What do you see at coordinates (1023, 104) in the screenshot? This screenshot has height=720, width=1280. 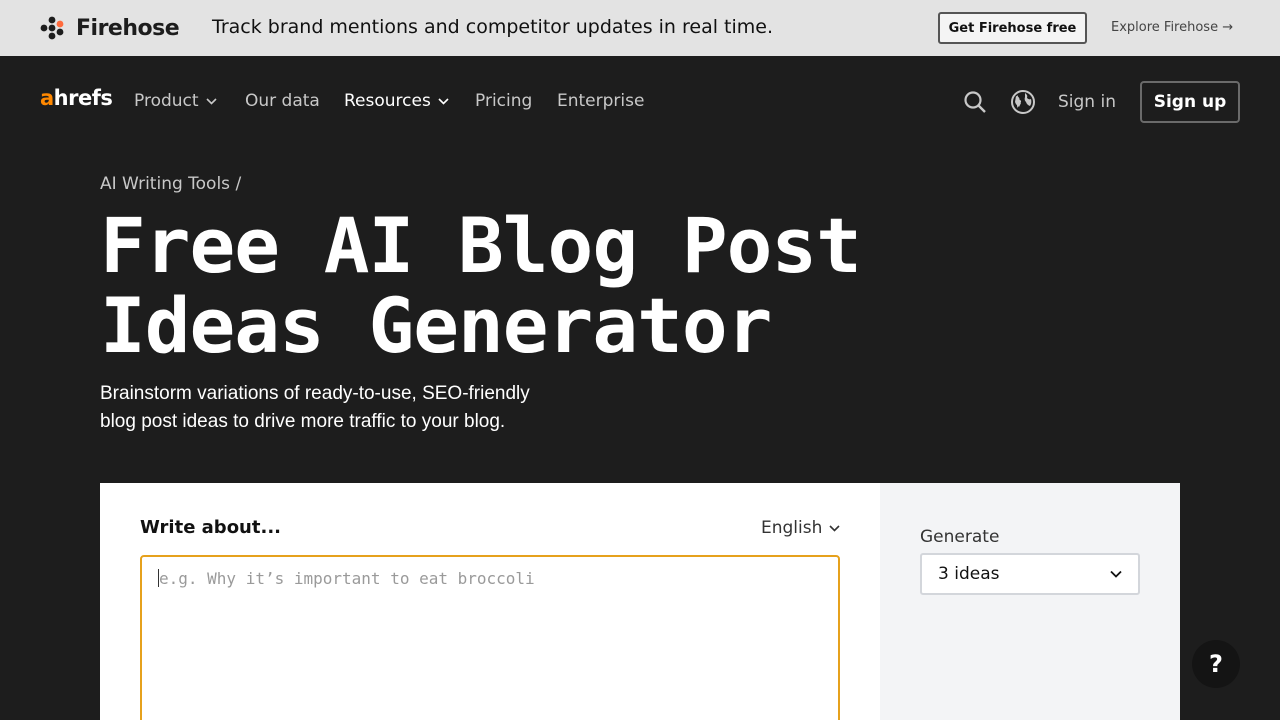 I see `globe-icon` at bounding box center [1023, 104].